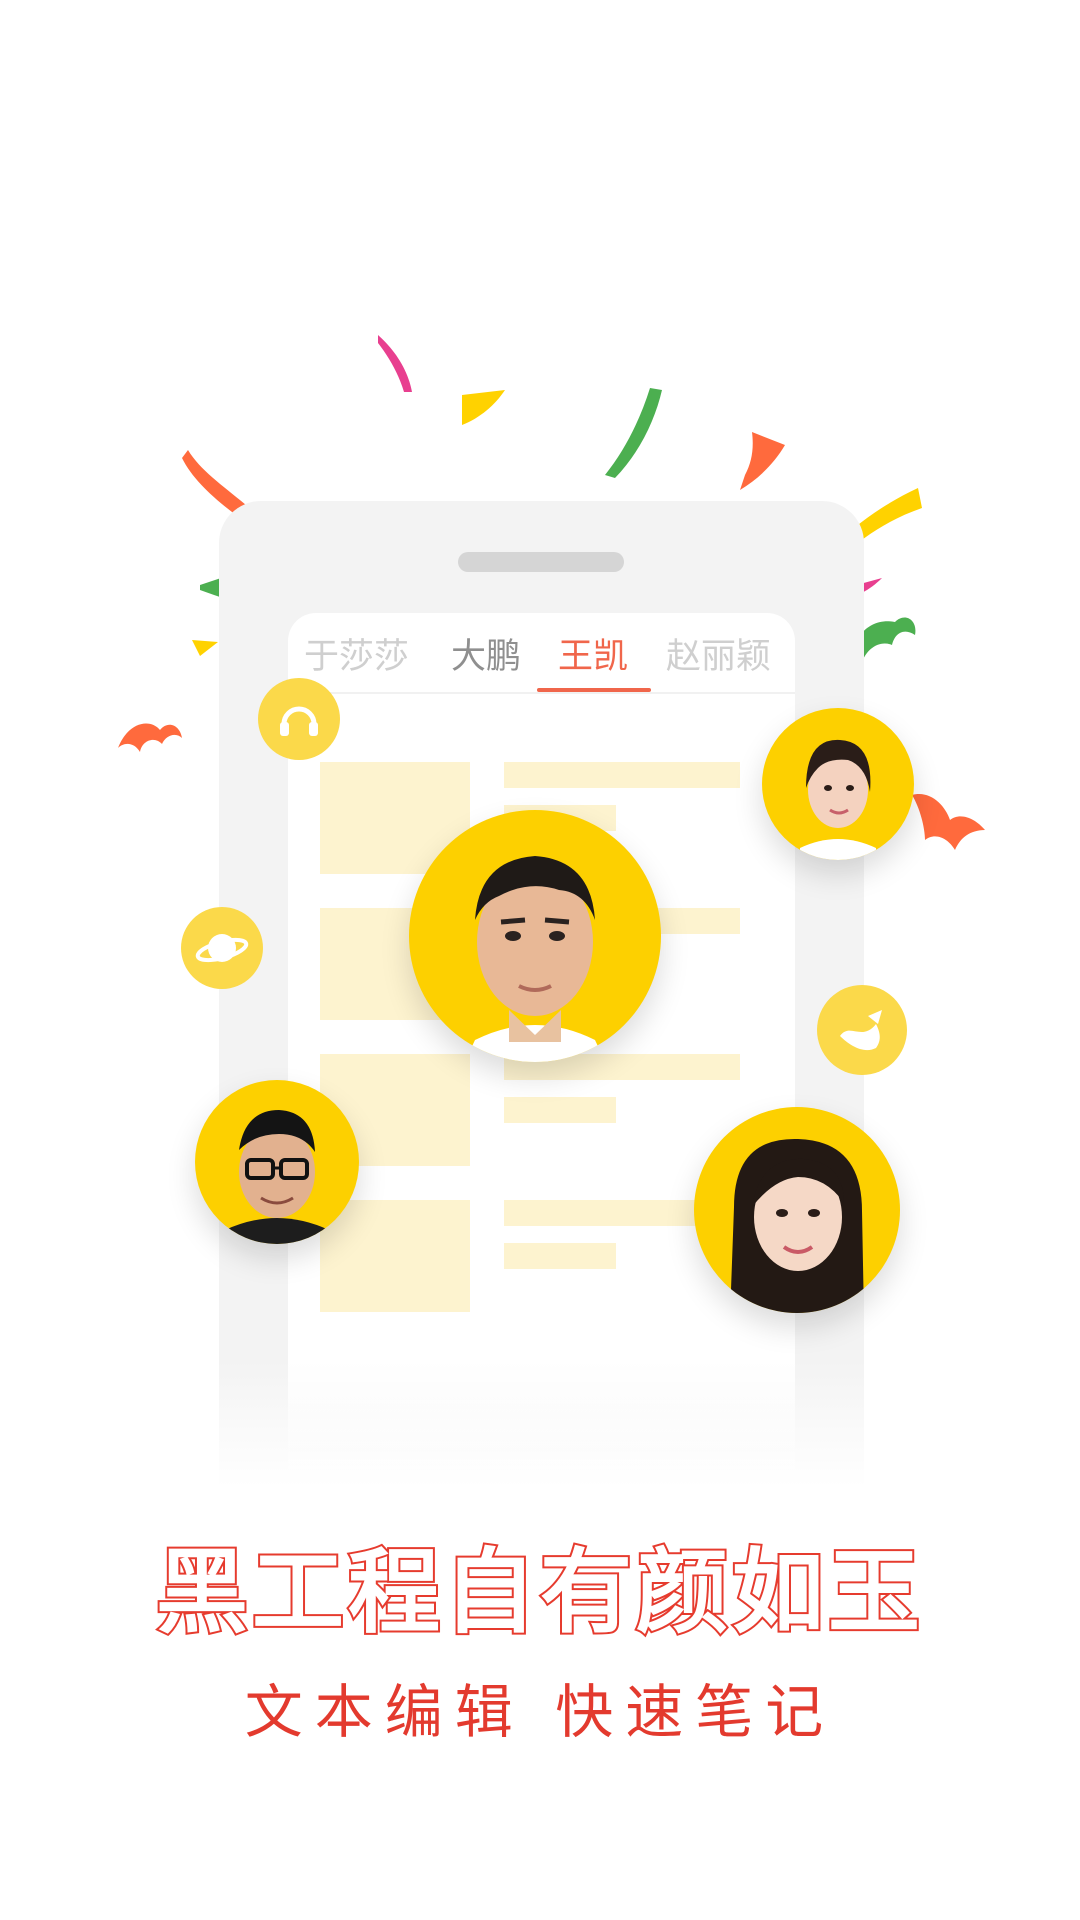 This screenshot has height=1920, width=1080. Describe the element at coordinates (541, 562) in the screenshot. I see `phone-speaker` at that location.